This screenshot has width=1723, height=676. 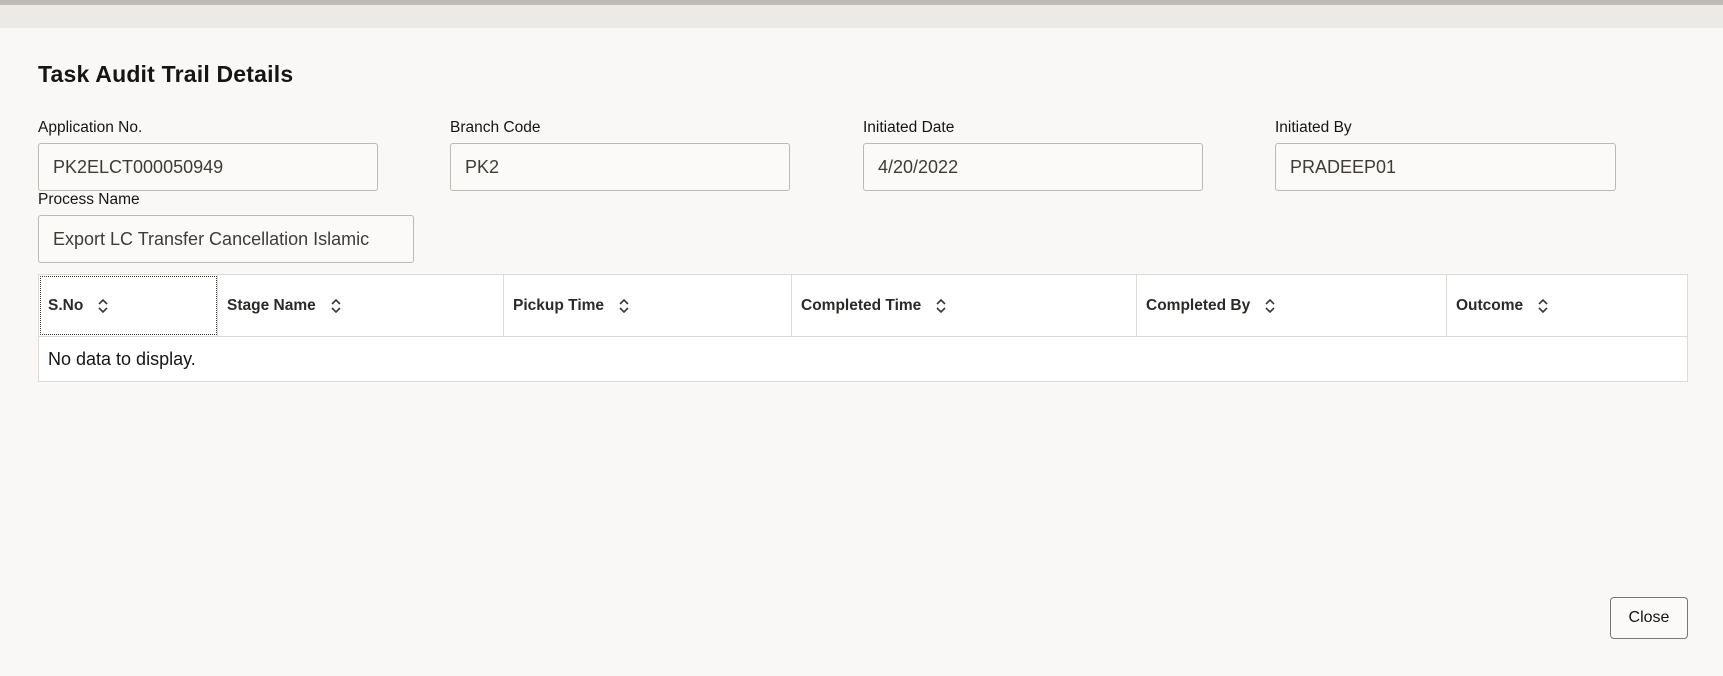 What do you see at coordinates (1313, 127) in the screenshot?
I see `initiated-by-label: Initiated By` at bounding box center [1313, 127].